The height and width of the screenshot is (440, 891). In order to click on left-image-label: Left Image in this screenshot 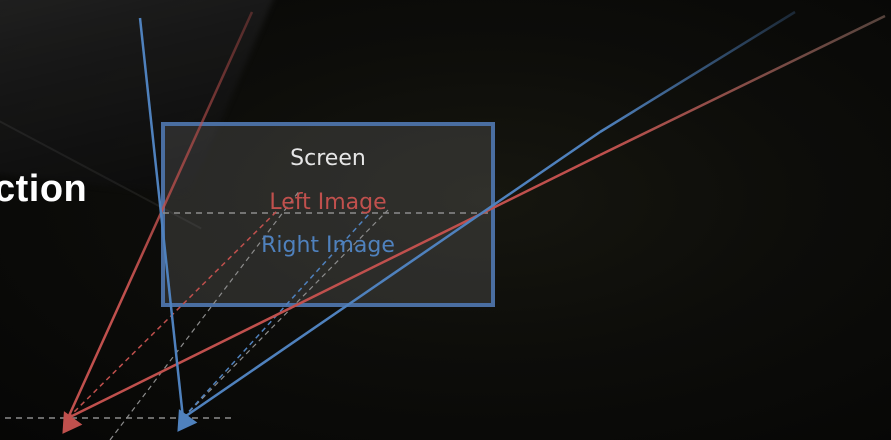, I will do `click(327, 202)`.